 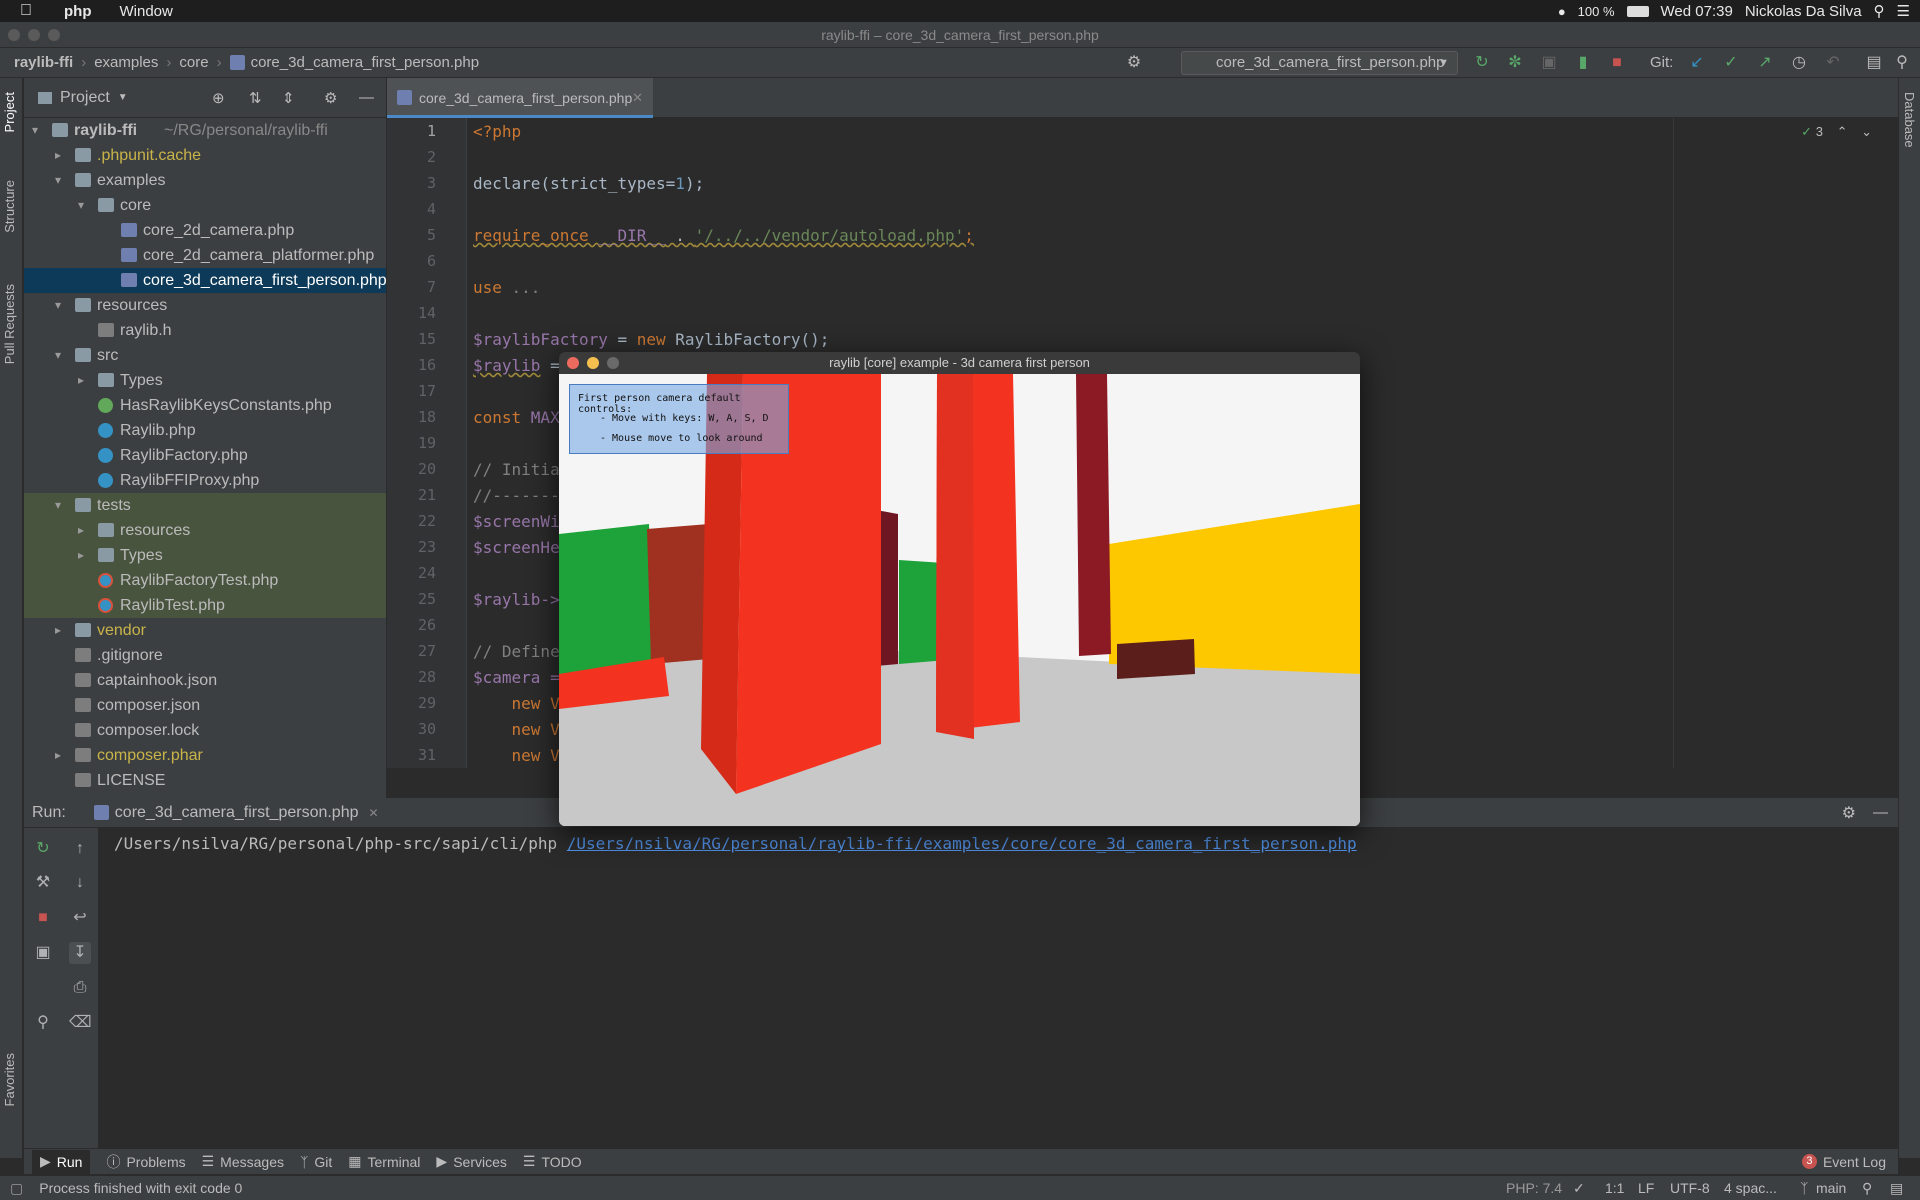 I want to click on run-configuration-select: core_3d_camera_first_person.php ▼, so click(x=1319, y=63).